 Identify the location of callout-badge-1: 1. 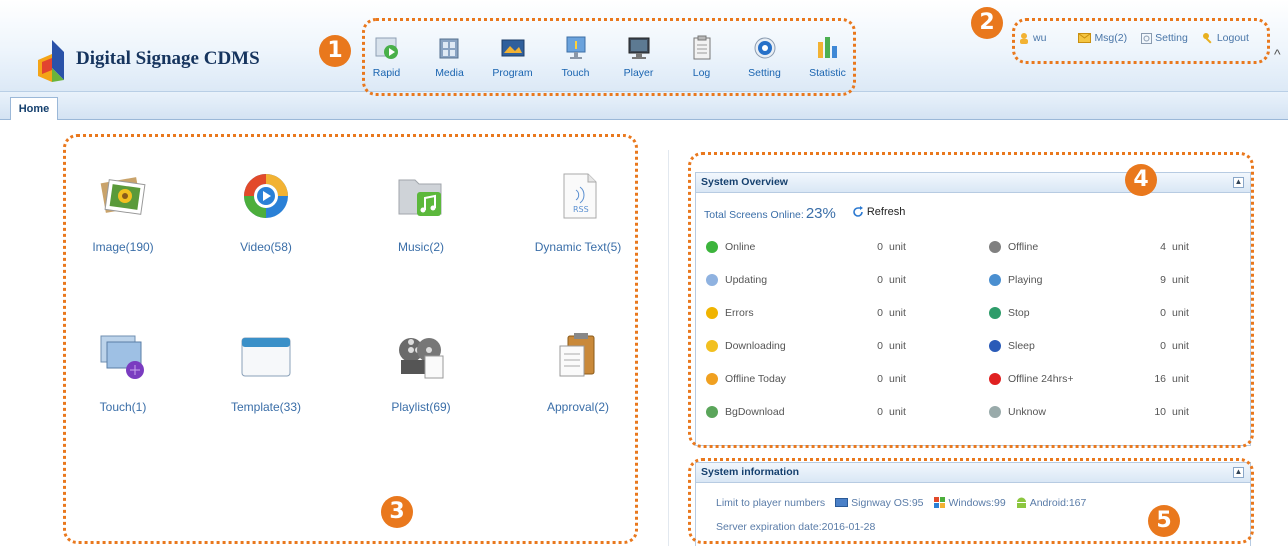
(335, 51).